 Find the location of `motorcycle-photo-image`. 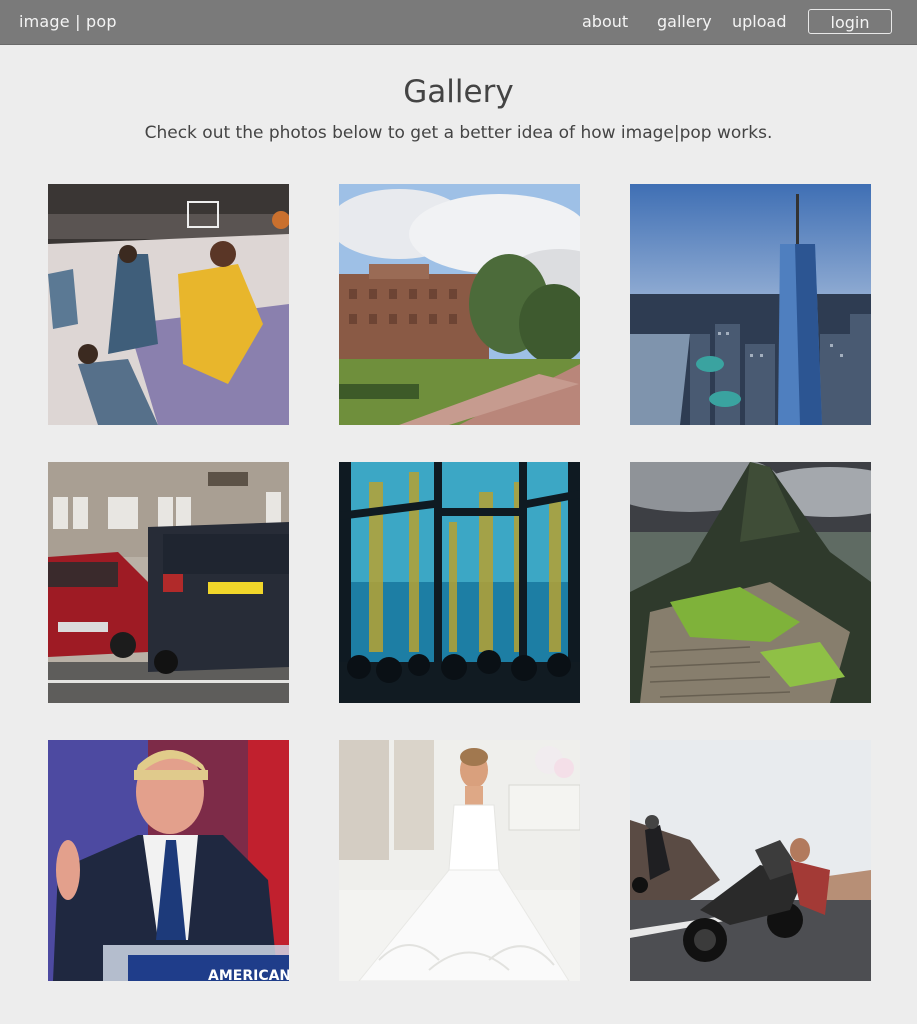

motorcycle-photo-image is located at coordinates (750, 860).